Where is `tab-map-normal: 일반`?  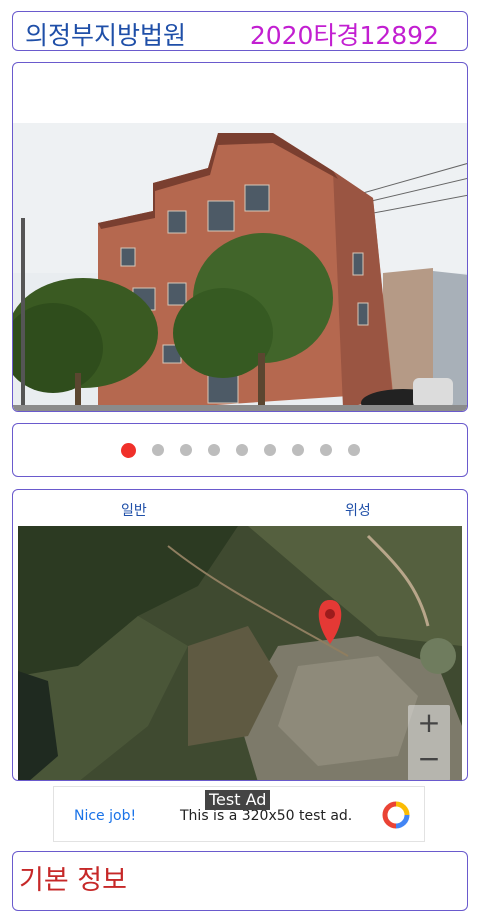 tab-map-normal: 일반 is located at coordinates (134, 510).